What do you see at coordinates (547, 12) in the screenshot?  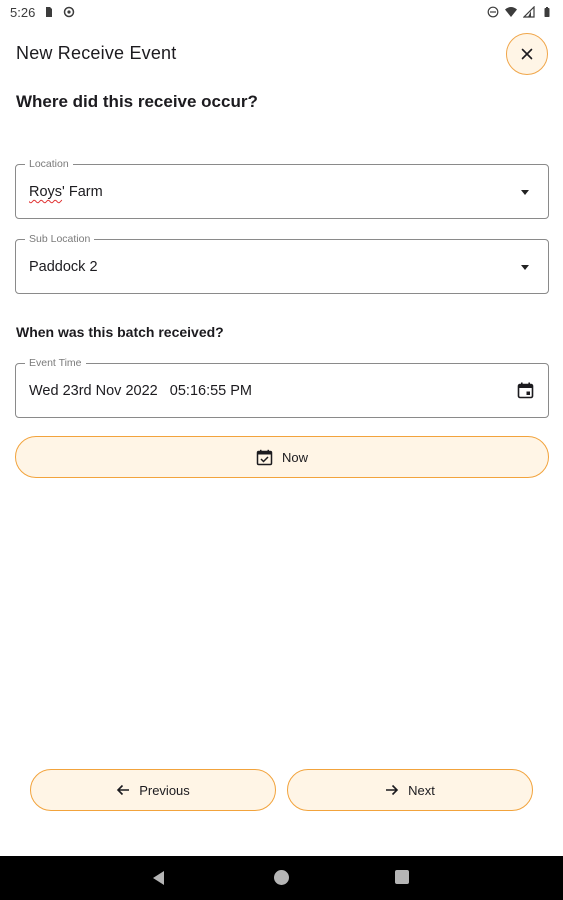 I see `battery-icon` at bounding box center [547, 12].